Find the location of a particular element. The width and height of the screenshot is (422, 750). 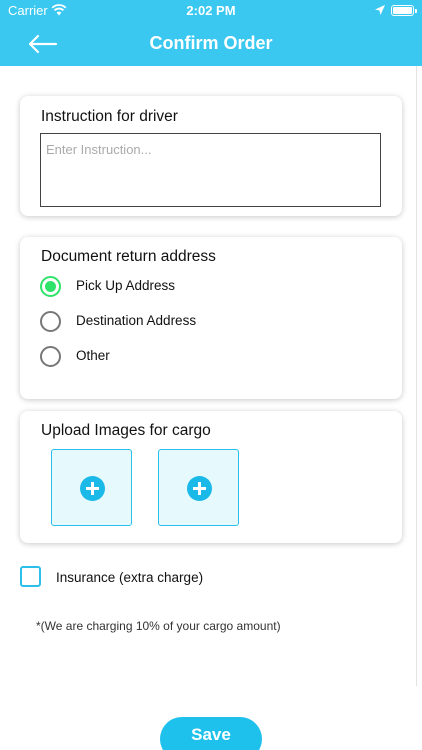

radio-dot is located at coordinates (50, 286).